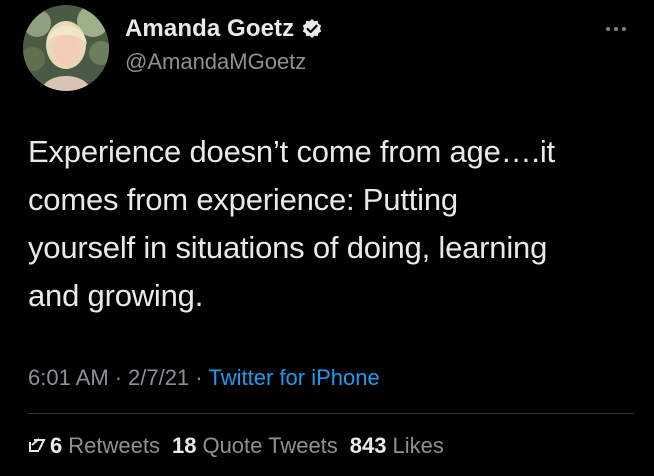 Image resolution: width=654 pixels, height=476 pixels. I want to click on avatar, so click(66, 48).